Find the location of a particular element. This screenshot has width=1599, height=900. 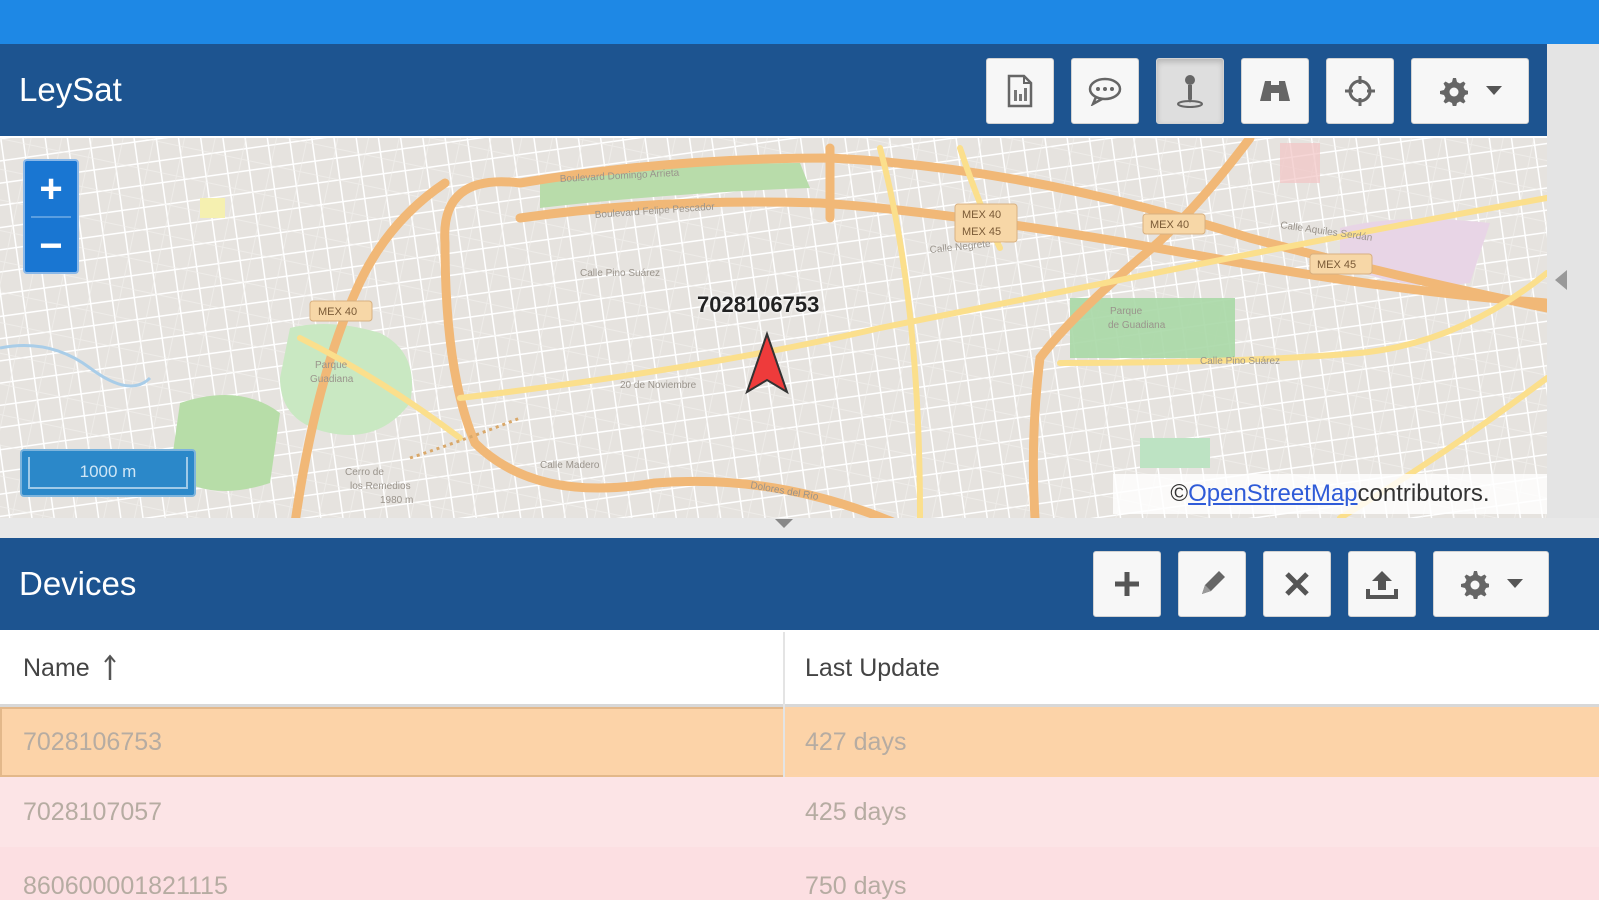

marker-label: 7028106753 is located at coordinates (758, 304).